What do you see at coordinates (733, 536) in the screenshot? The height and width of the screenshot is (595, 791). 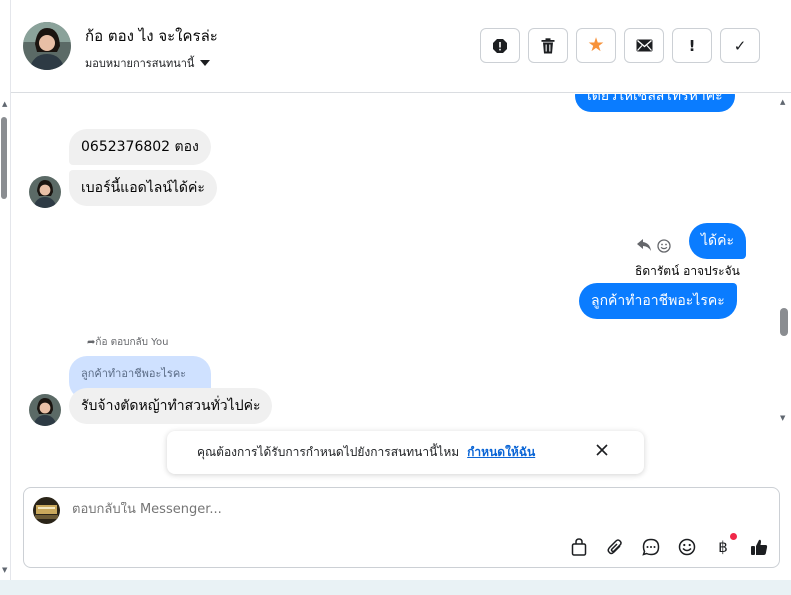 I see `notification-dot` at bounding box center [733, 536].